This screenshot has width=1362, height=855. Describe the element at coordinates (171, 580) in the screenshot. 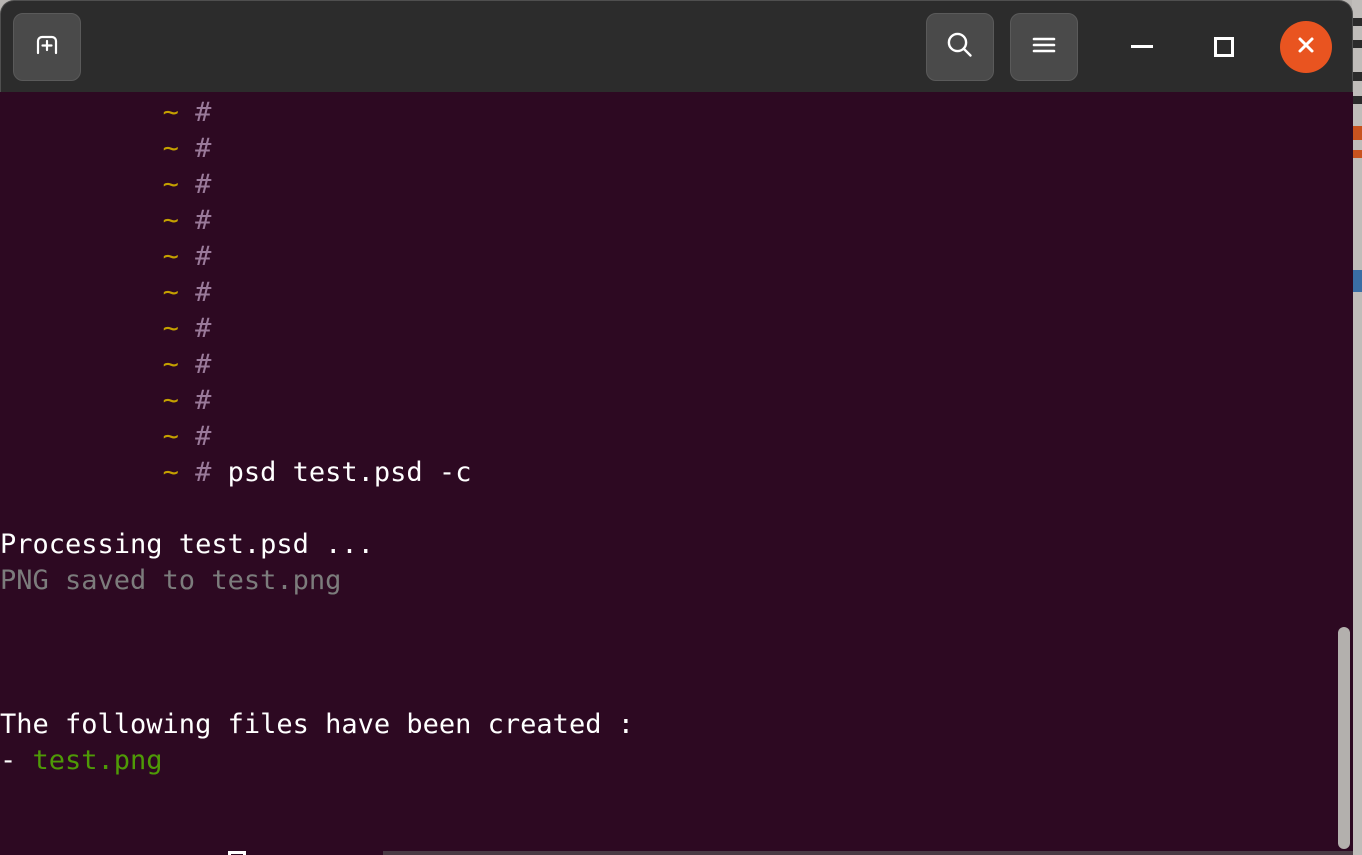

I see `terminal-output-text: PNG saved to test.png` at that location.